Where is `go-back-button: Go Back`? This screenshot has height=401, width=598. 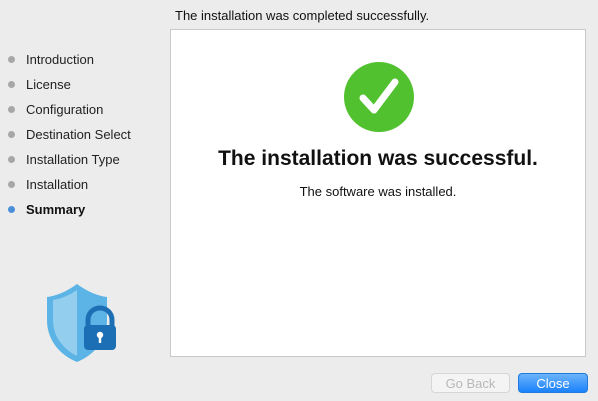 go-back-button: Go Back is located at coordinates (470, 383).